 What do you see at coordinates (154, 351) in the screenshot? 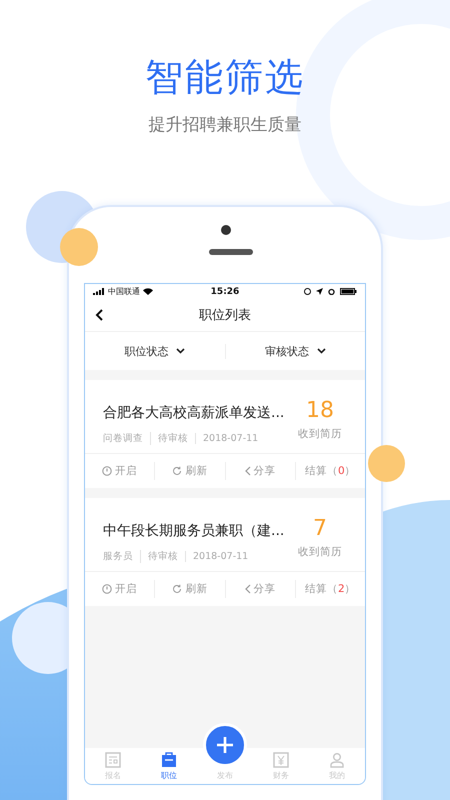
I see `filter-dropdown: 职位状态` at bounding box center [154, 351].